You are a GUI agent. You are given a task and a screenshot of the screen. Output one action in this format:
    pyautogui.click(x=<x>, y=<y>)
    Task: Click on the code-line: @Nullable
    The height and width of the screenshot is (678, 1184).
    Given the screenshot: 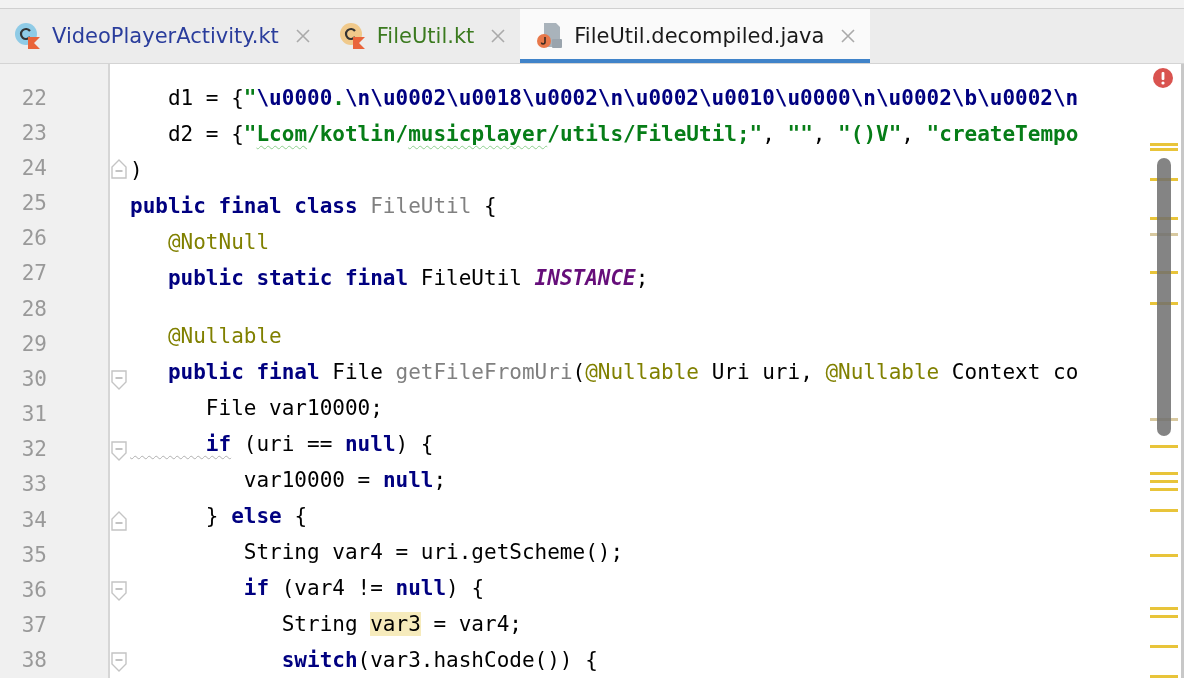 What is the action you would take?
    pyautogui.click(x=224, y=336)
    